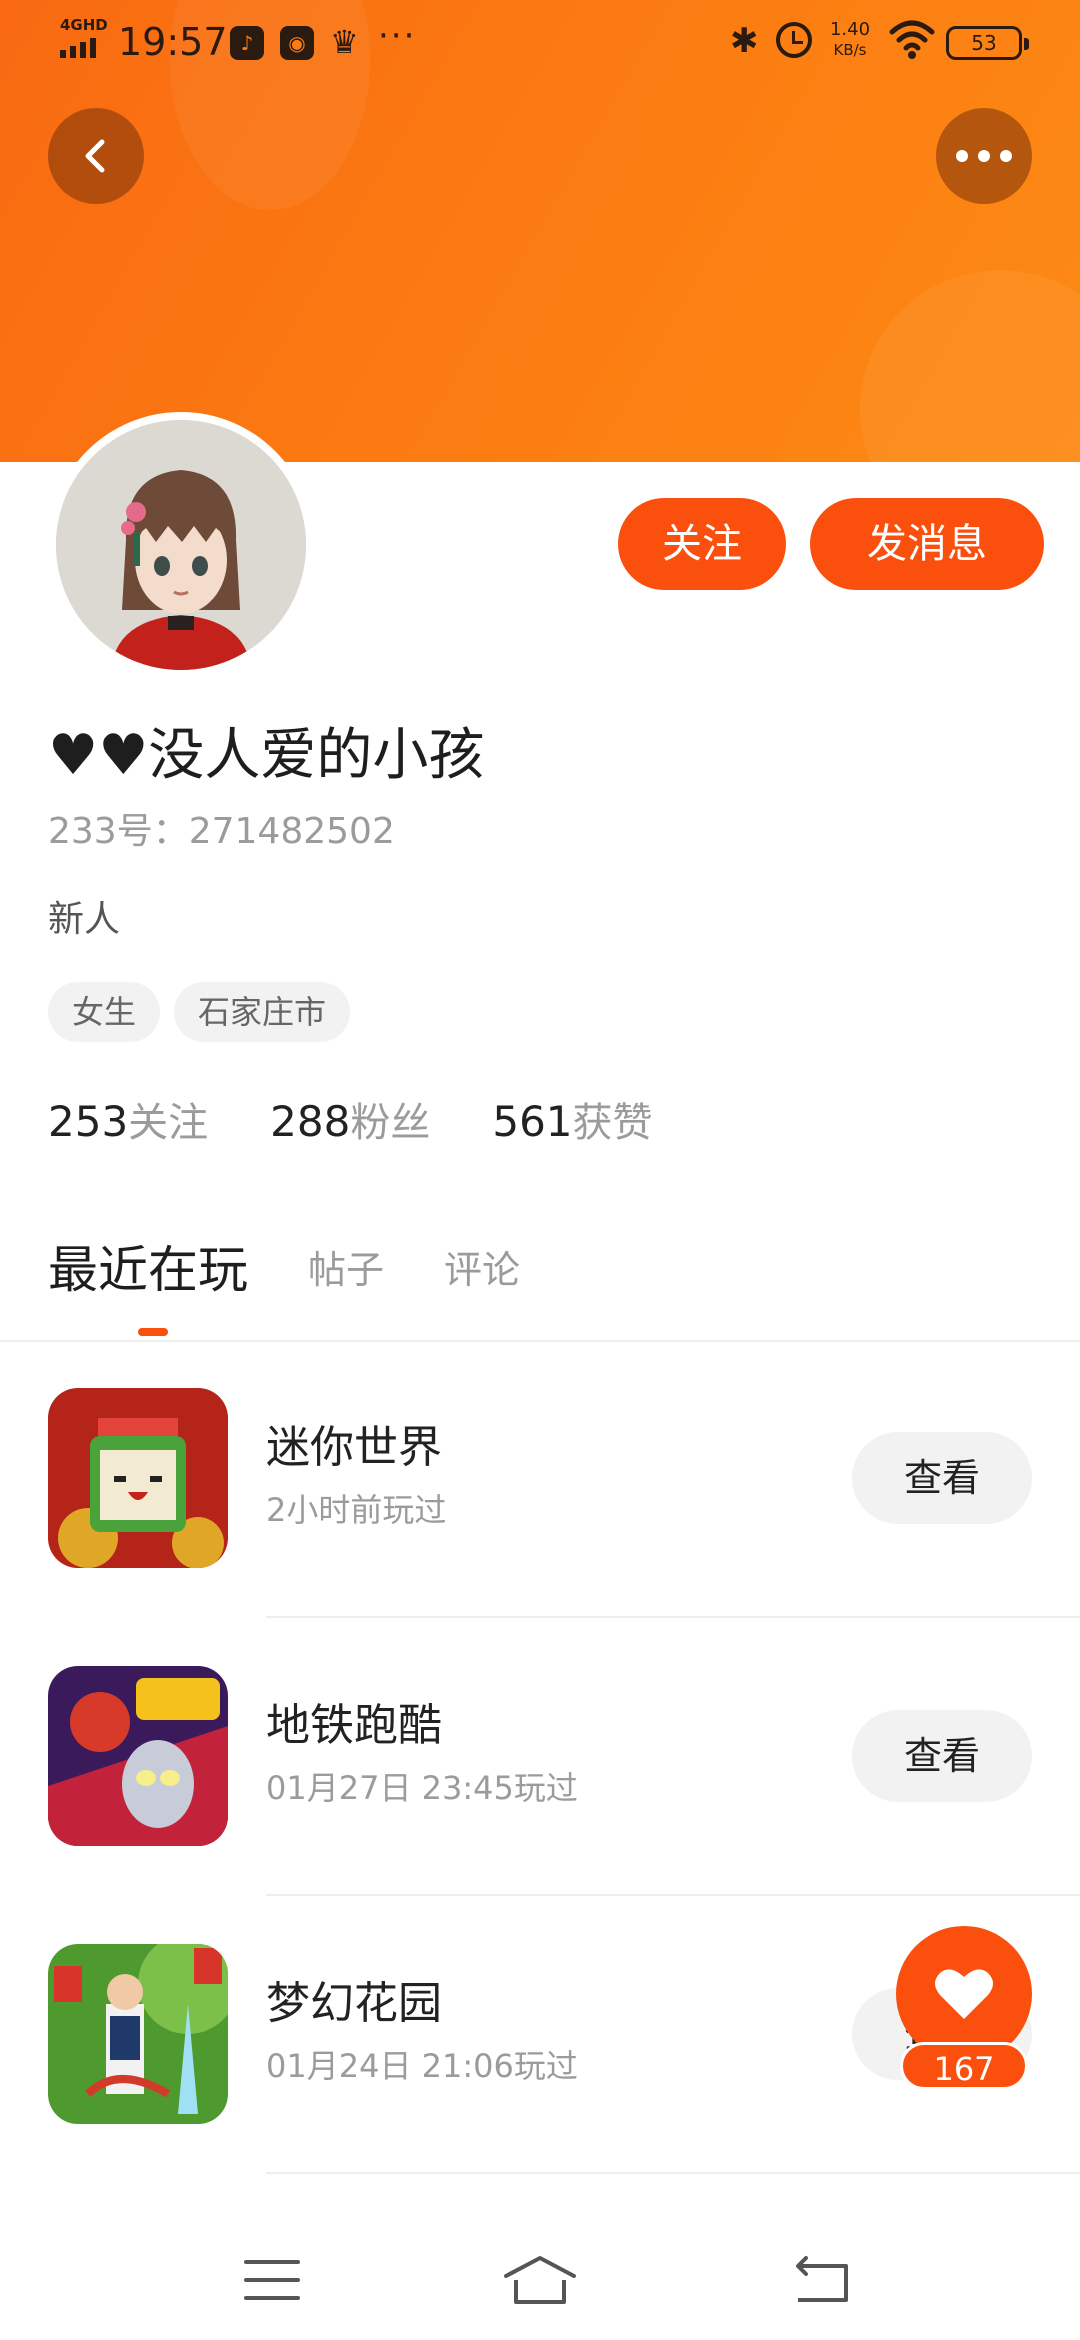 The height and width of the screenshot is (2340, 1080). I want to click on gender-tag: 女生, so click(104, 1012).